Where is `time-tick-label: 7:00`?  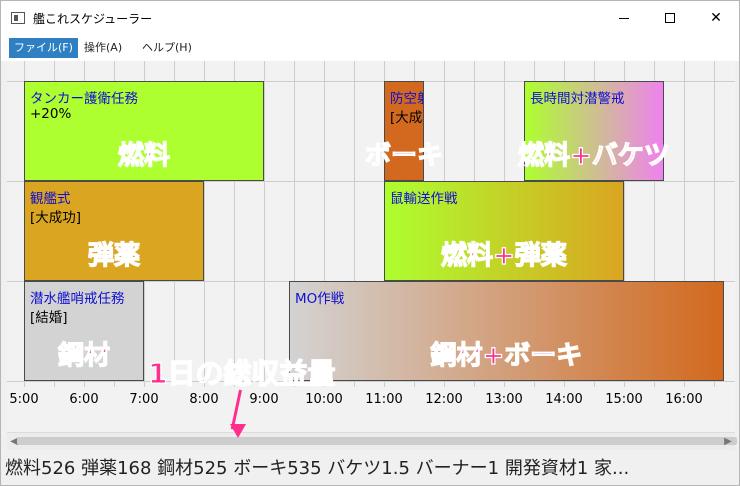
time-tick-label: 7:00 is located at coordinates (144, 399).